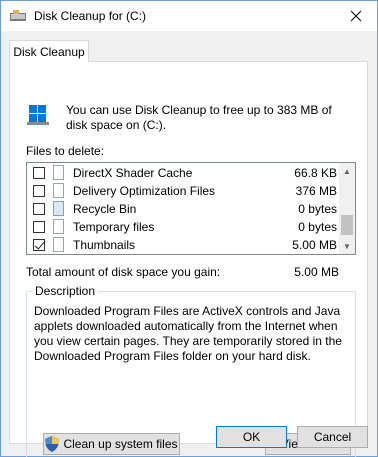 Image resolution: width=378 pixels, height=457 pixels. Describe the element at coordinates (120, 444) in the screenshot. I see `clean-up-label: Clean up system files` at that location.